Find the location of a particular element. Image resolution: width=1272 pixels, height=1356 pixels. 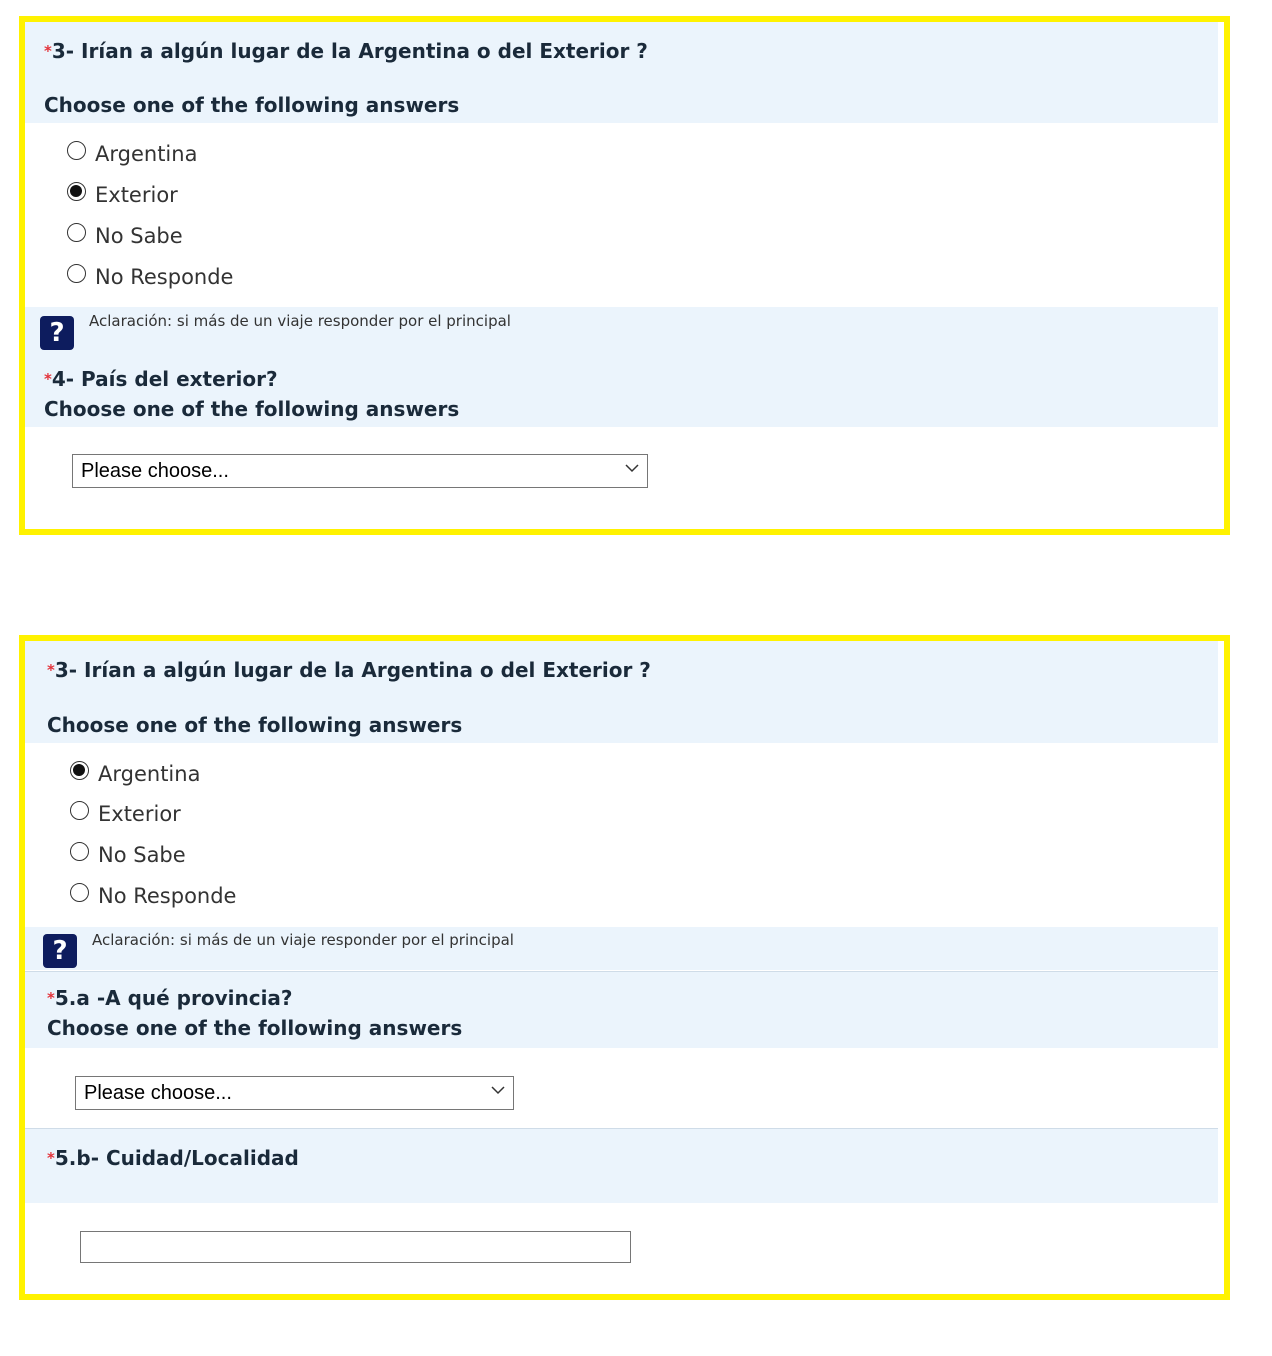

question-4-subtitle: Choose one of the following answers is located at coordinates (252, 409).